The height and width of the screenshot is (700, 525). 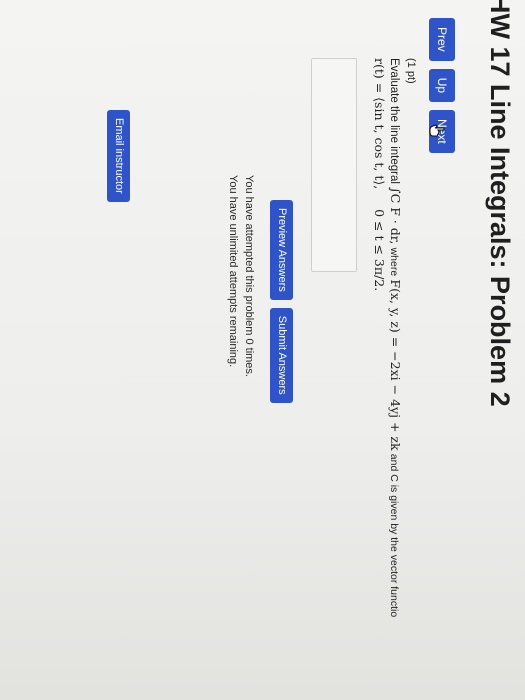 I want to click on up-button: Up, so click(x=442, y=85).